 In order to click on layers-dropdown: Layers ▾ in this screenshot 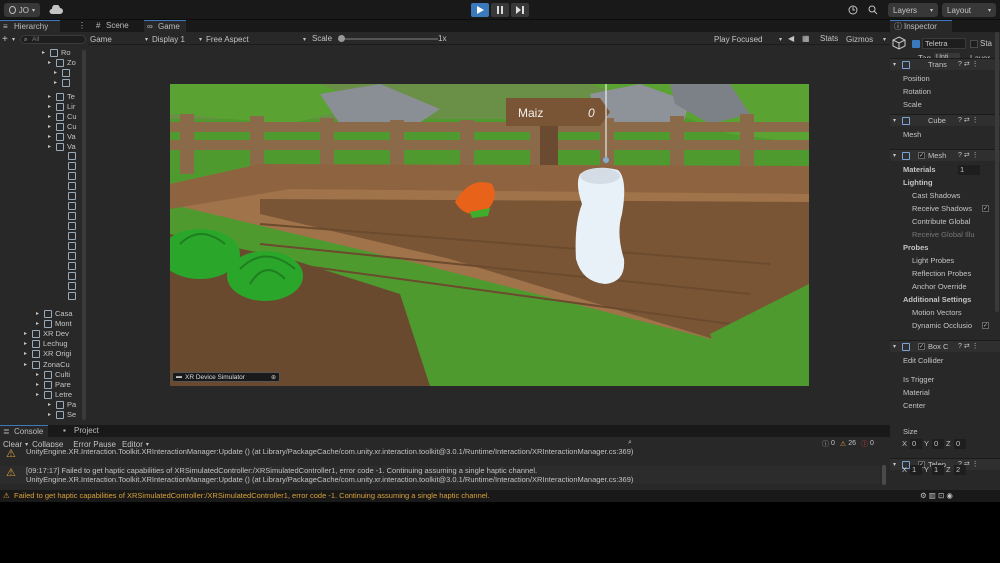, I will do `click(913, 10)`.